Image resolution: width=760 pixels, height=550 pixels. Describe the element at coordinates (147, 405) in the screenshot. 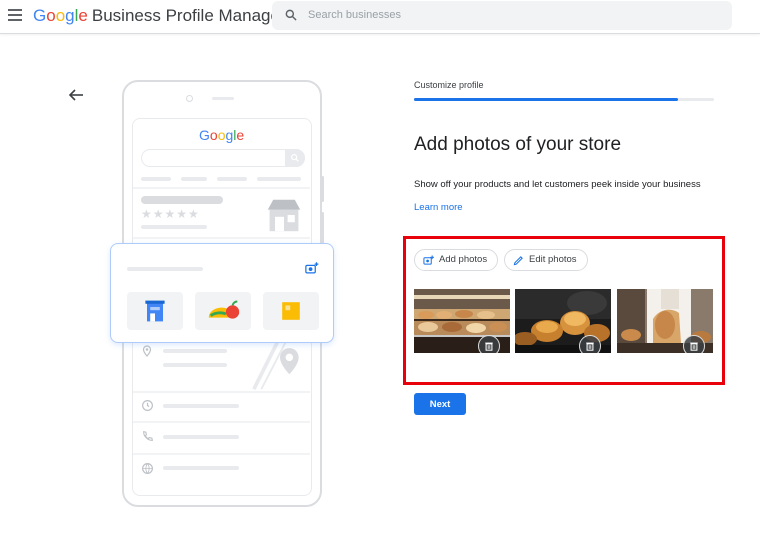

I see `clock-icon` at that location.